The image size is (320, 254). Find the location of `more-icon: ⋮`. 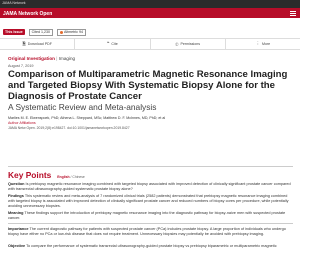

more-icon: ⋮ is located at coordinates (257, 43).